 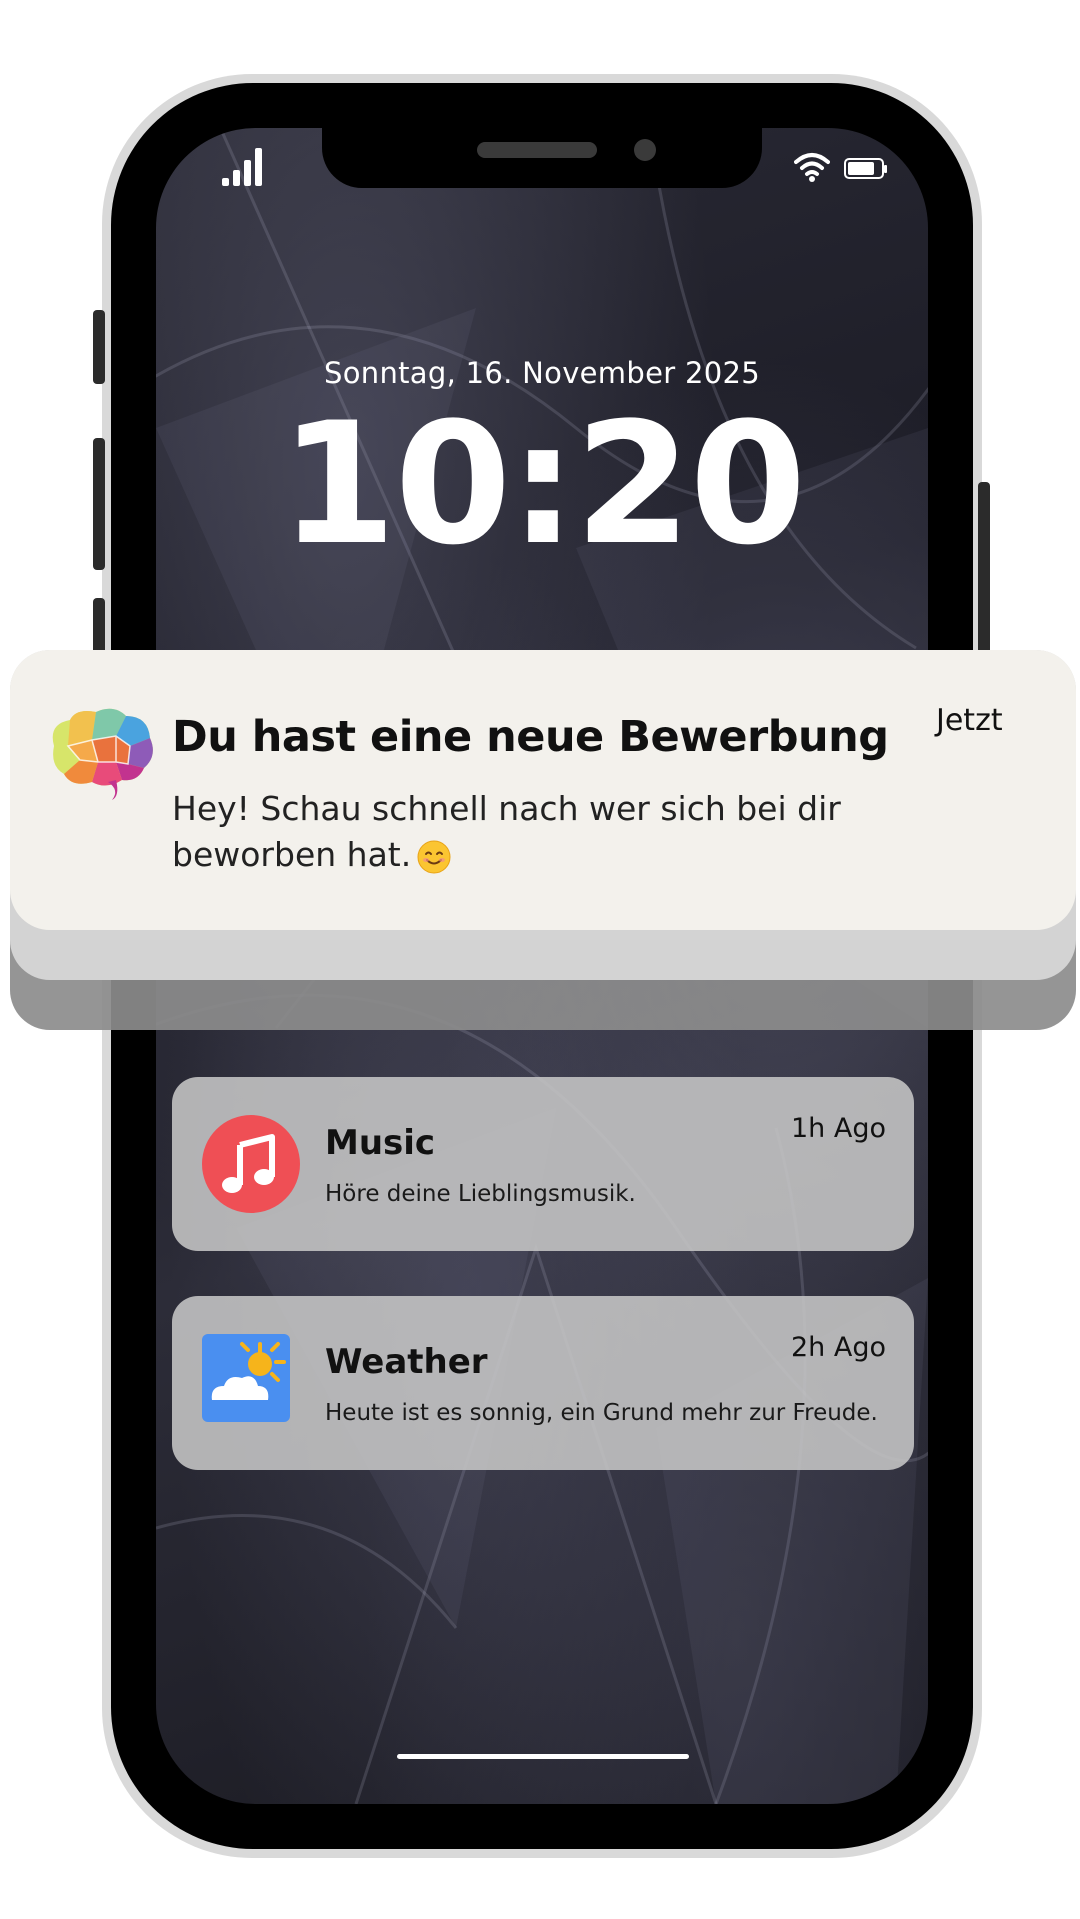 I want to click on volume-up-button, so click(x=99, y=504).